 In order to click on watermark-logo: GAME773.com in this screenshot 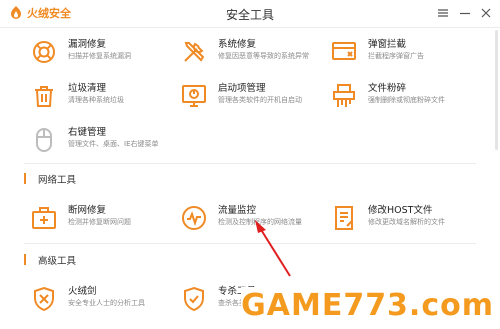, I will do `click(367, 306)`.